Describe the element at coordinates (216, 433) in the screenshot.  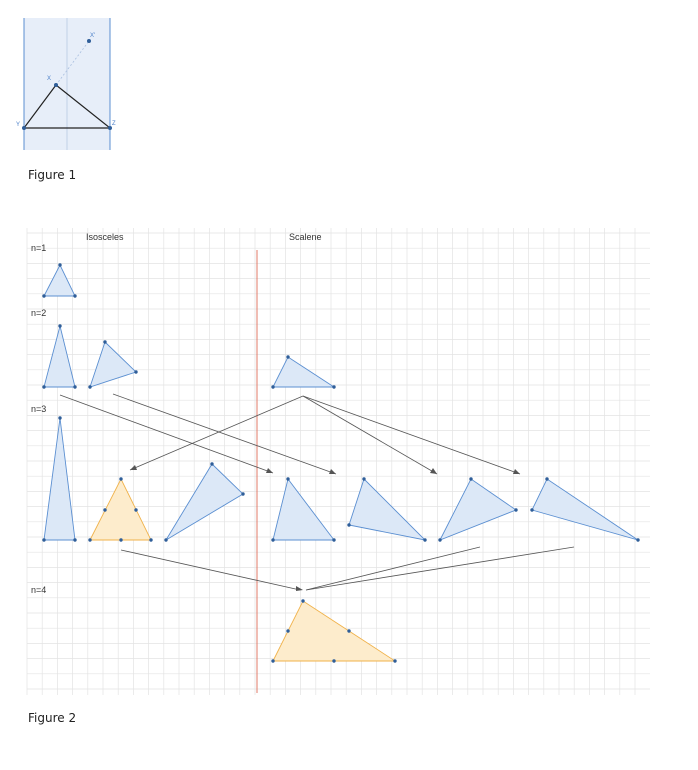
I see `arrow-n2-scalene-to-iso` at that location.